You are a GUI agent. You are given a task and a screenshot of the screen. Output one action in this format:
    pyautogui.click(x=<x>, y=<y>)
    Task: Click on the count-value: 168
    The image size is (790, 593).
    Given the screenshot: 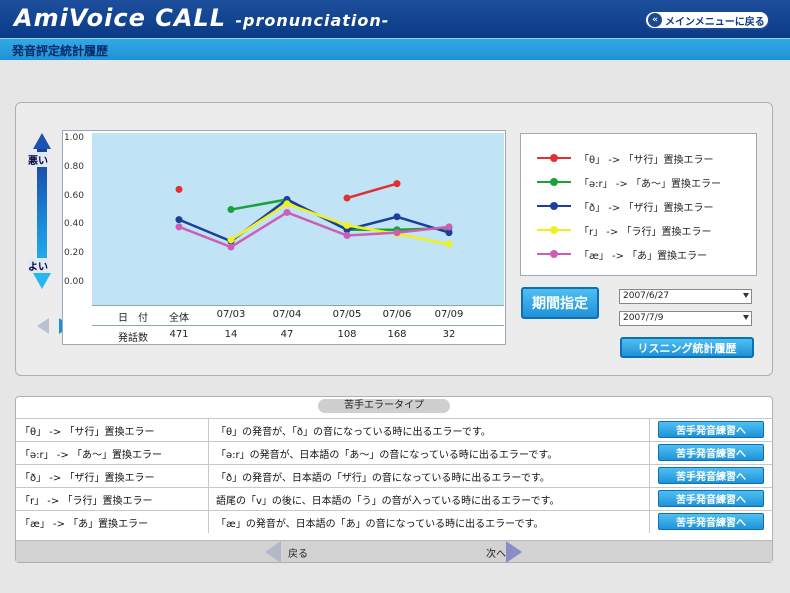 What is the action you would take?
    pyautogui.click(x=397, y=334)
    